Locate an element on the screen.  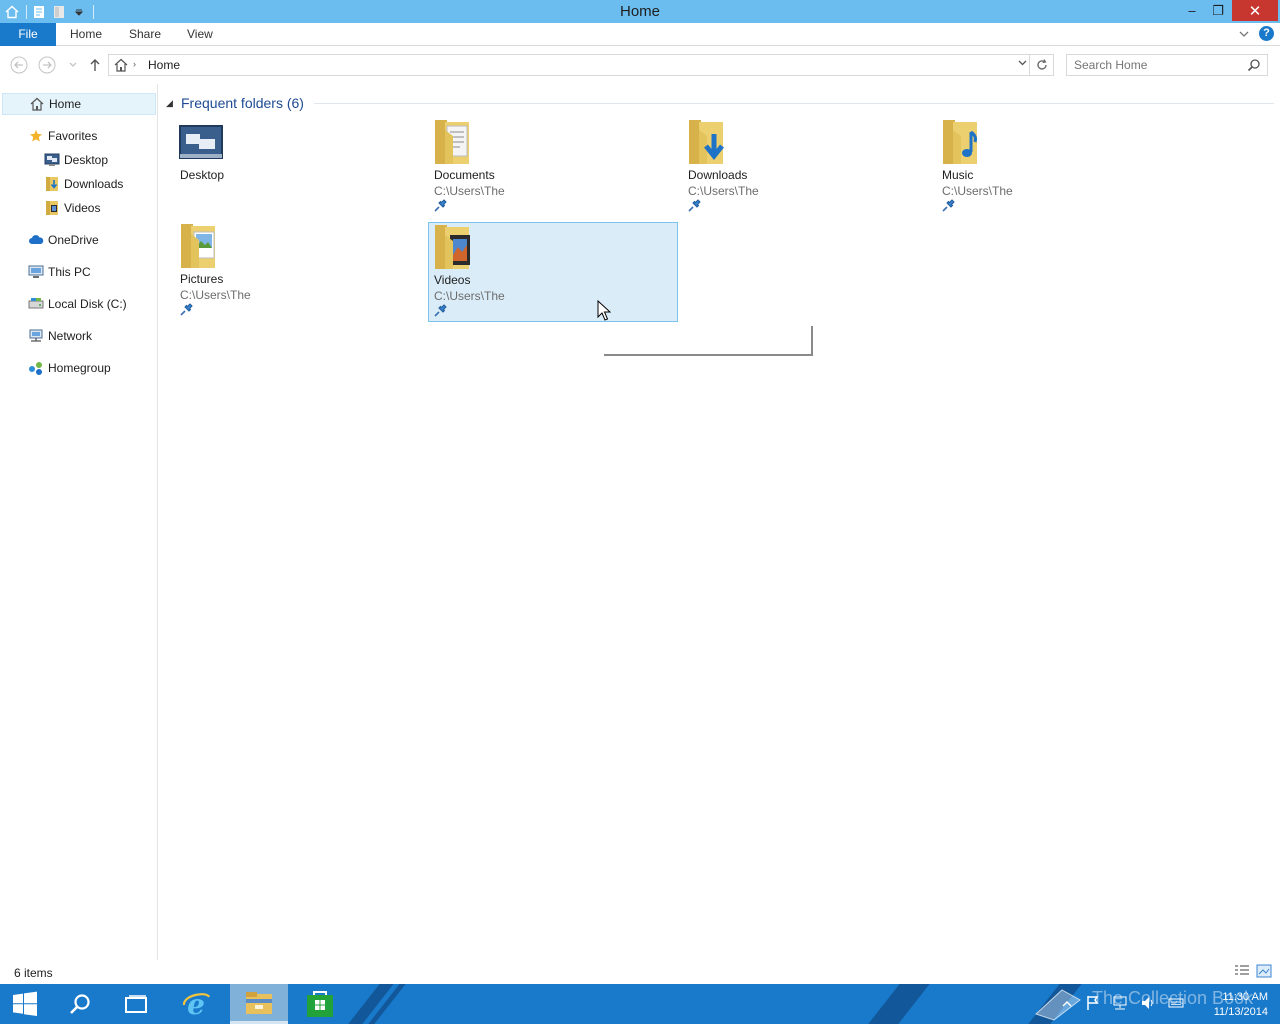
search-box is located at coordinates (1167, 65).